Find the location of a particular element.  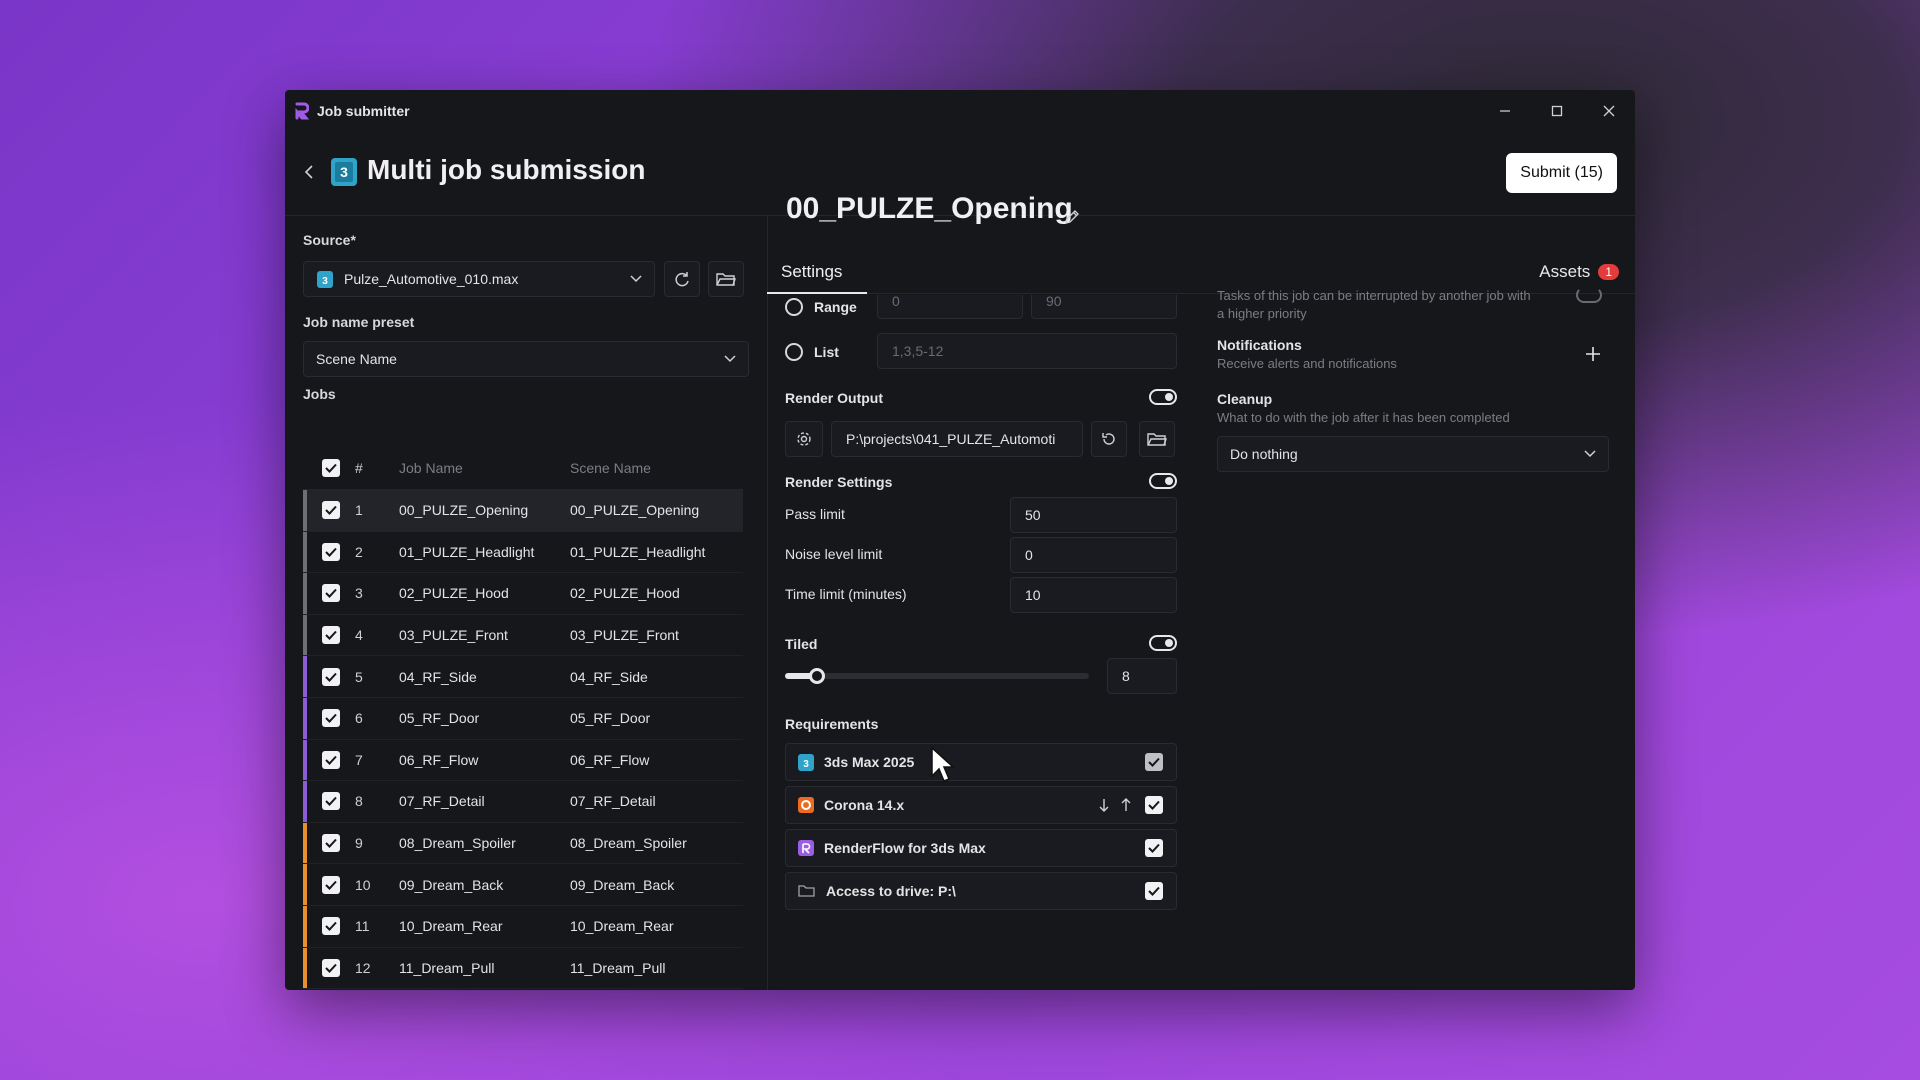

job-name: 05_RF_Door is located at coordinates (439, 718).